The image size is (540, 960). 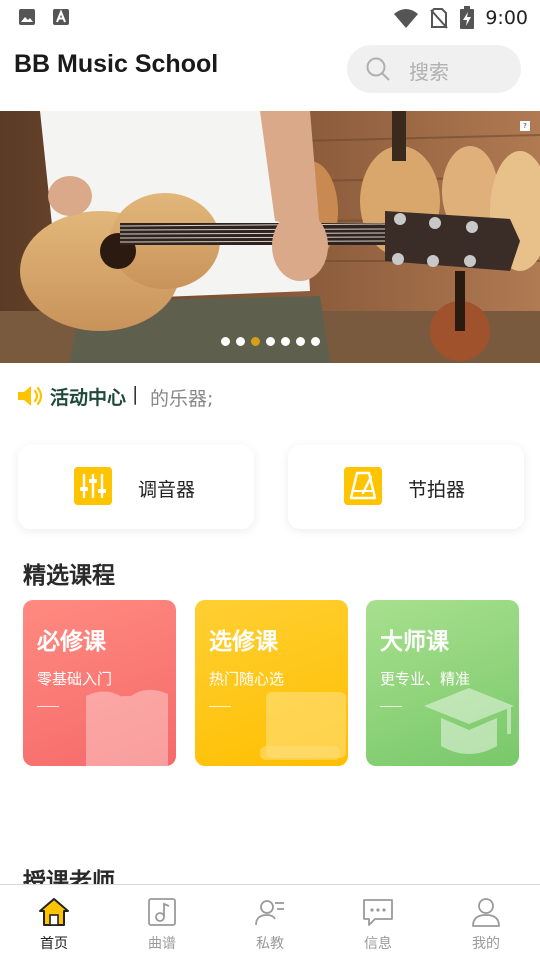 What do you see at coordinates (406, 18) in the screenshot?
I see `wifi-icon` at bounding box center [406, 18].